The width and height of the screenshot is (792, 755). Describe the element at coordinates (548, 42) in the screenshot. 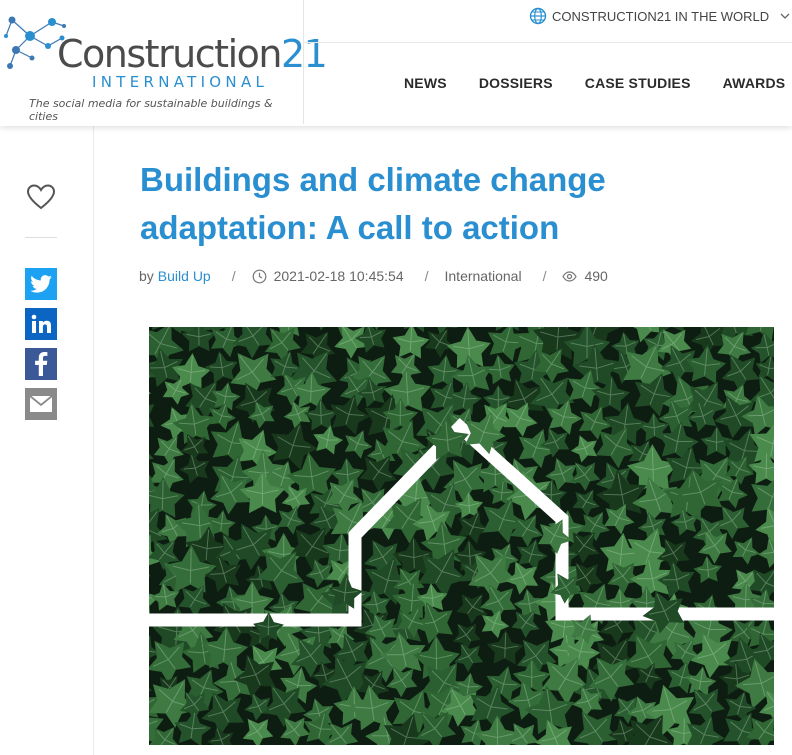

I see `header-divider` at that location.